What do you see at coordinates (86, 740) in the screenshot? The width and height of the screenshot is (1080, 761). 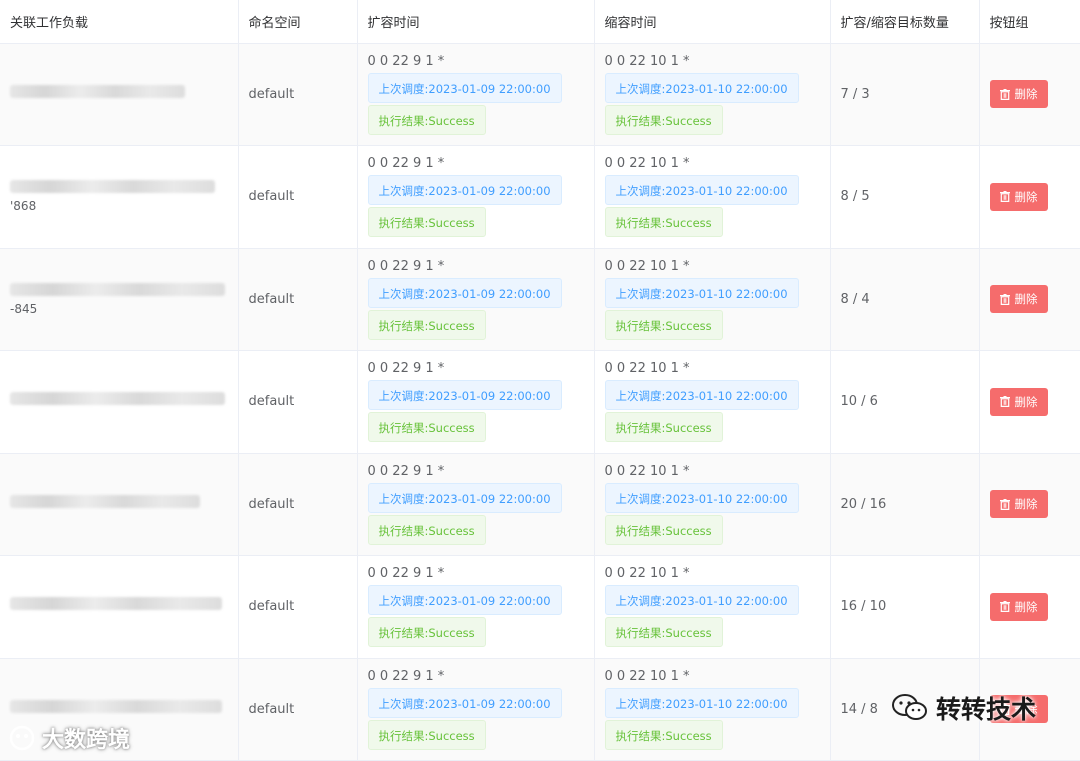 I see `watermark-left-text: 大数跨境` at bounding box center [86, 740].